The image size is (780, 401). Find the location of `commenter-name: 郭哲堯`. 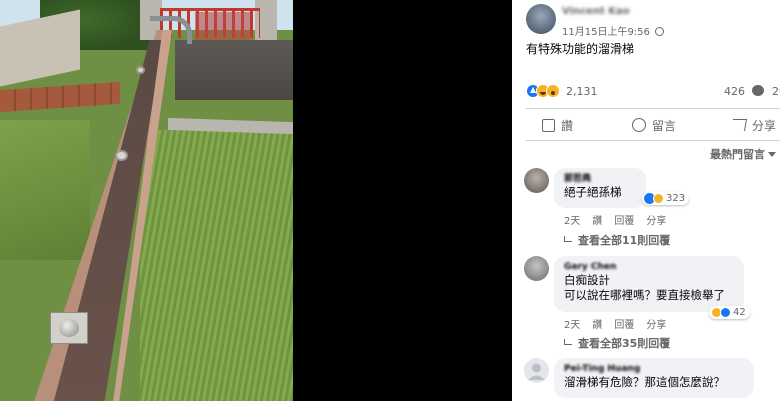

commenter-name: 郭哲堯 is located at coordinates (600, 179).